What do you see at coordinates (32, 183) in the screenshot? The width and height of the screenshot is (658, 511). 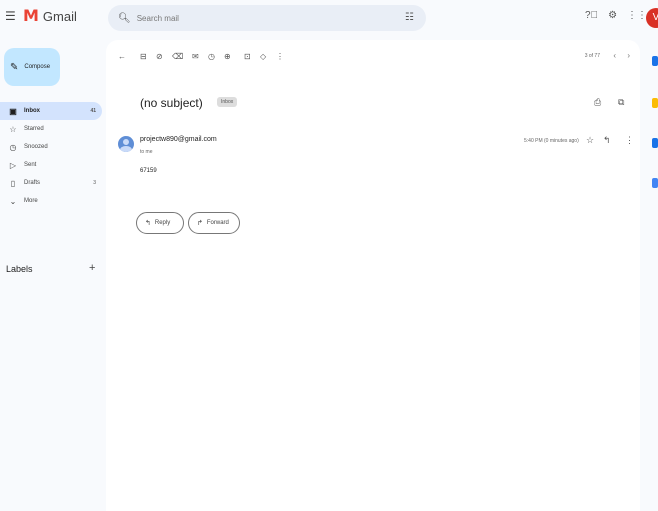 I see `sidebar-item-label: Drafts` at bounding box center [32, 183].